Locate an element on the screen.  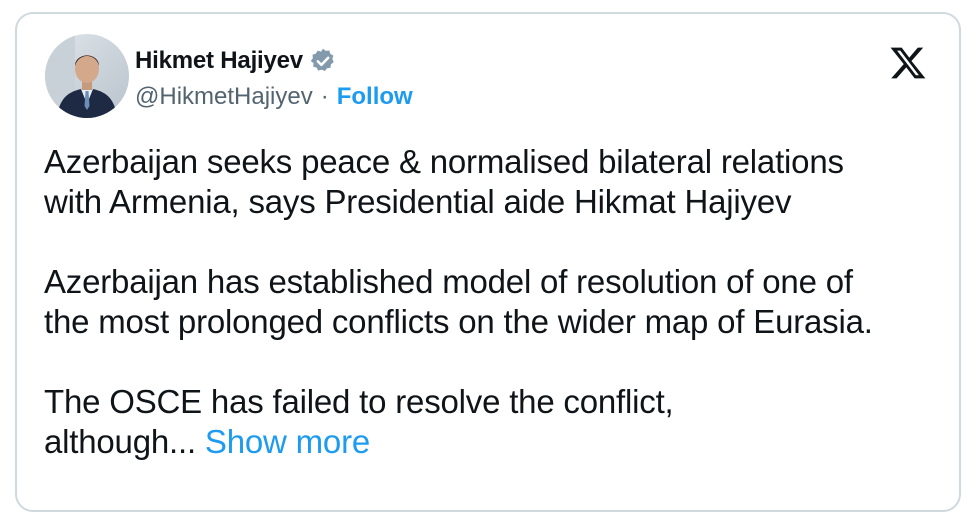
show-more-link: Show more is located at coordinates (287, 441).